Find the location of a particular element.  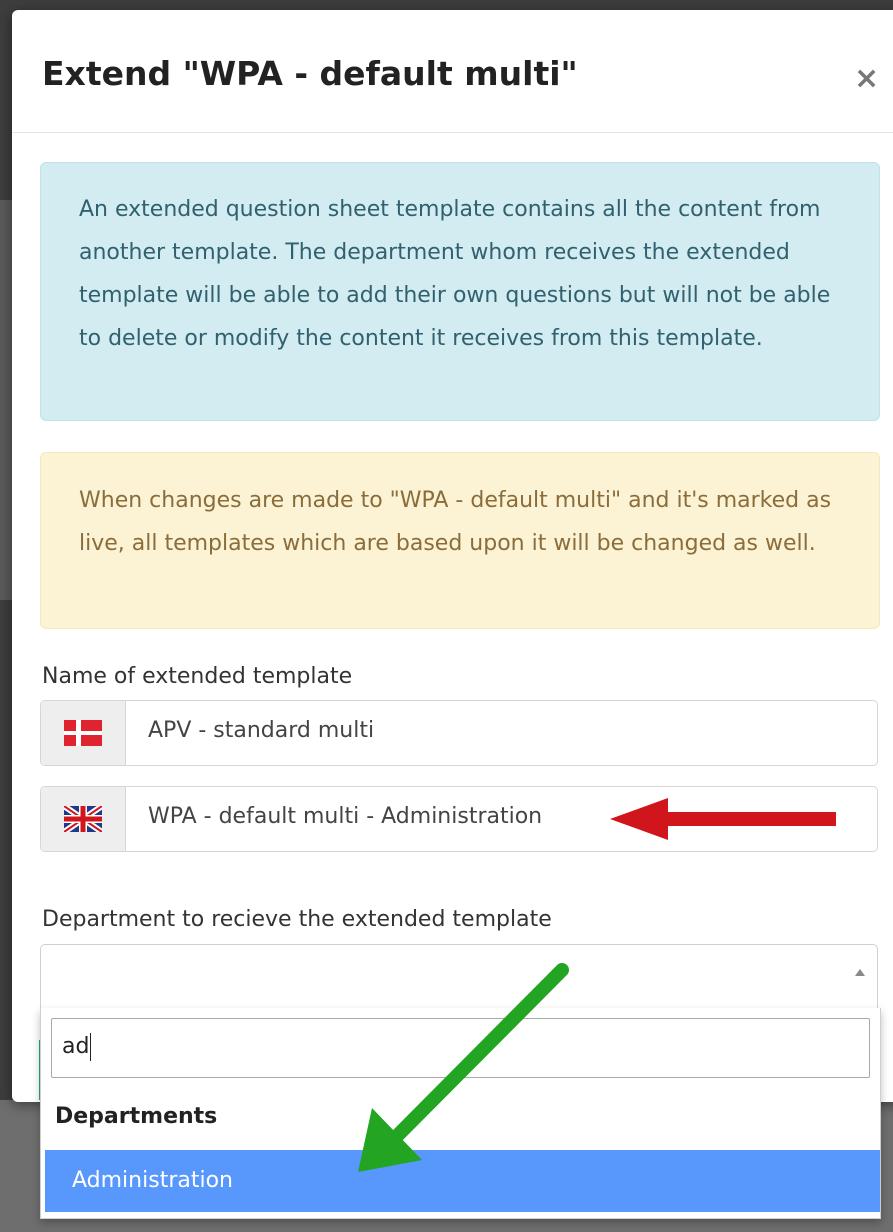

template-name-danish-value: APV - standard multi is located at coordinates (261, 730).